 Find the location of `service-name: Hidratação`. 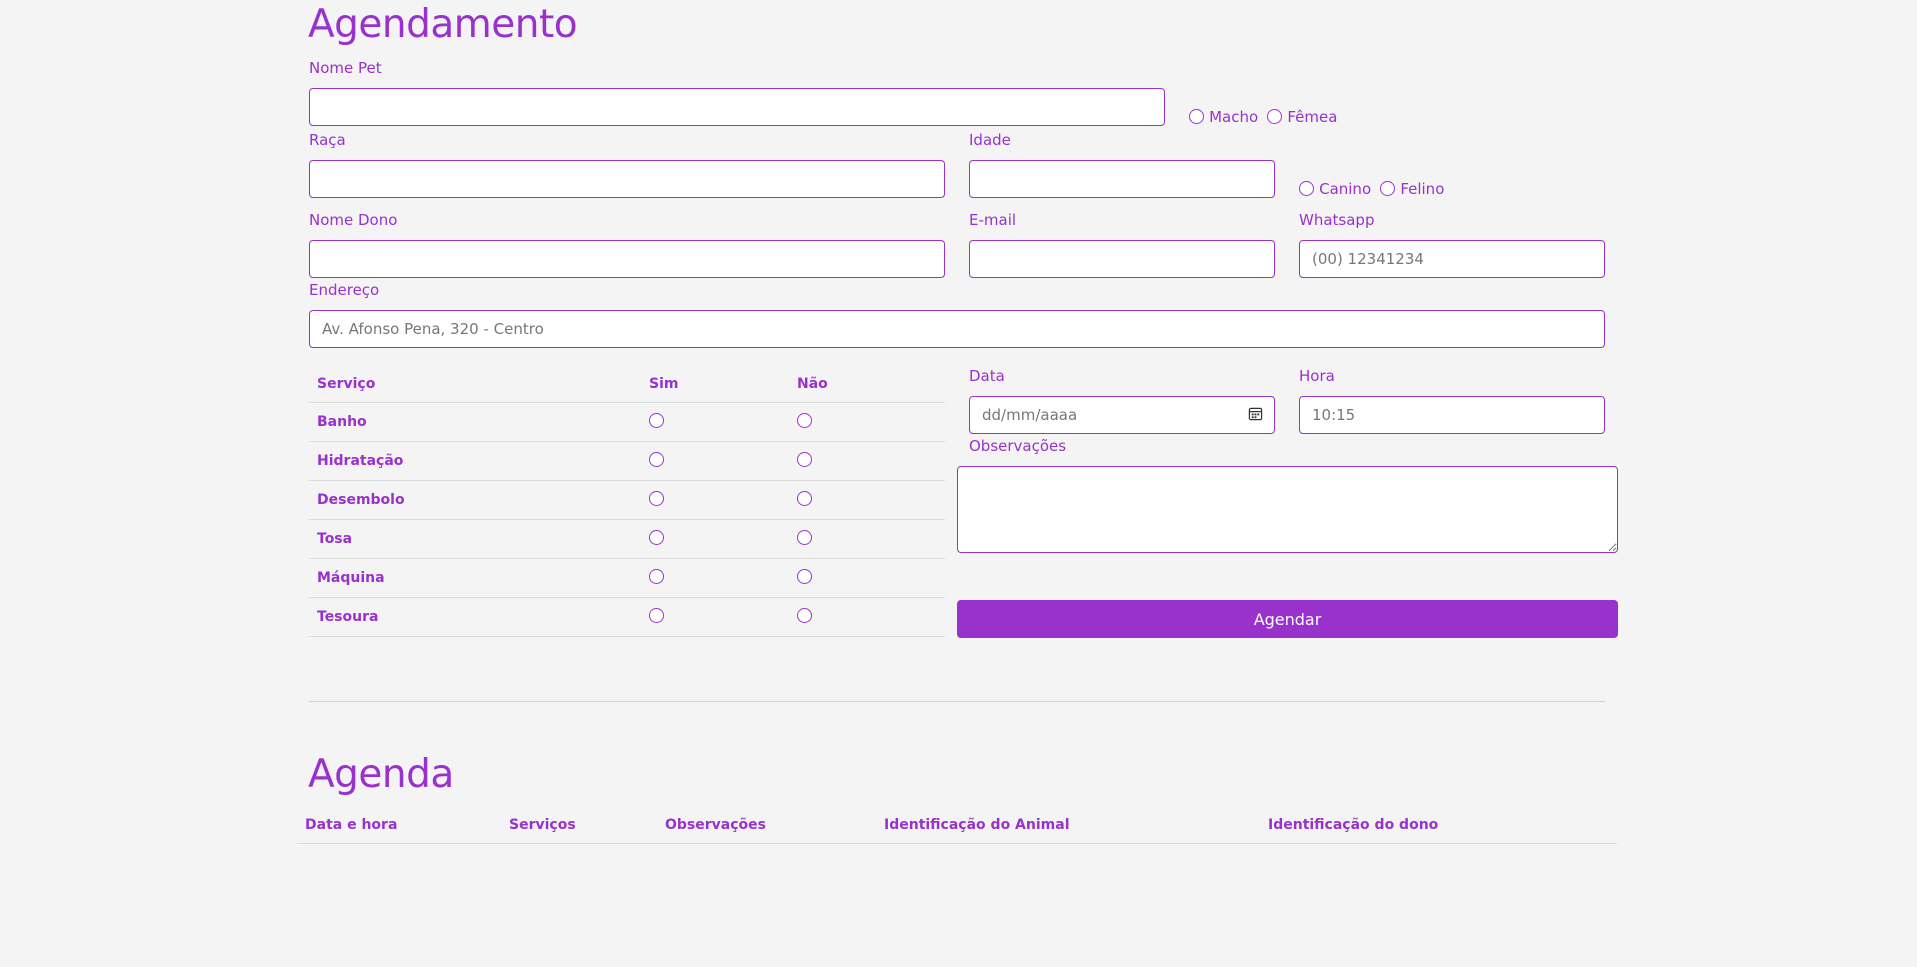

service-name: Hidratação is located at coordinates (475, 461).